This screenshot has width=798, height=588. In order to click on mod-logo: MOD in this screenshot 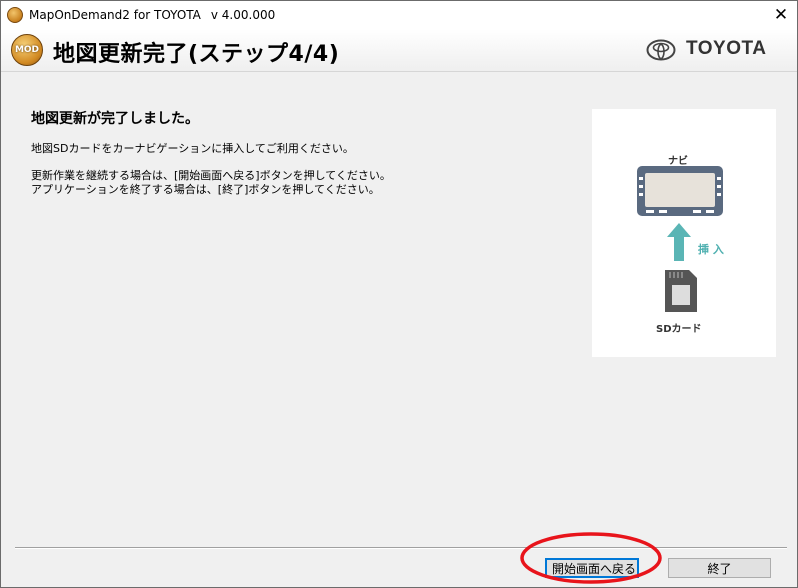, I will do `click(27, 50)`.